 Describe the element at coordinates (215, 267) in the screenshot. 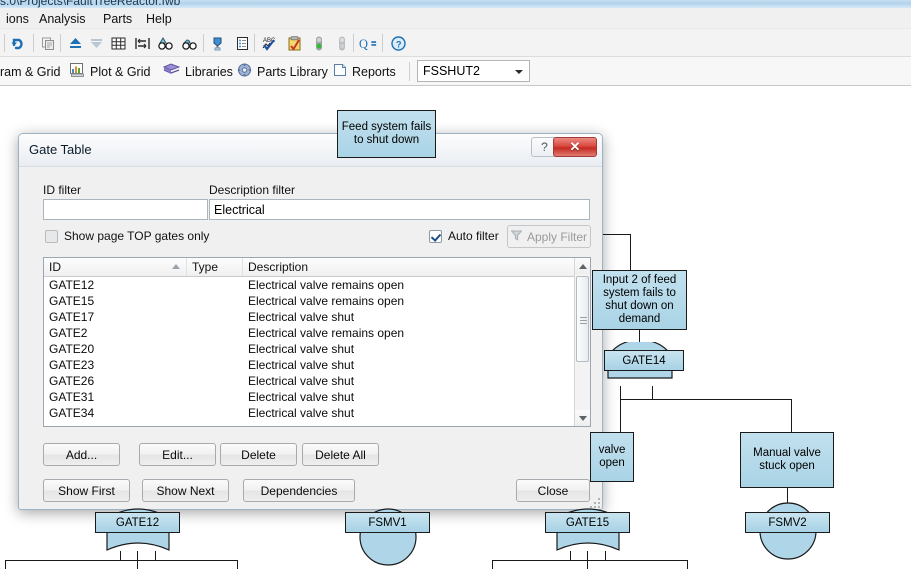

I see `column-header-type: Type` at that location.